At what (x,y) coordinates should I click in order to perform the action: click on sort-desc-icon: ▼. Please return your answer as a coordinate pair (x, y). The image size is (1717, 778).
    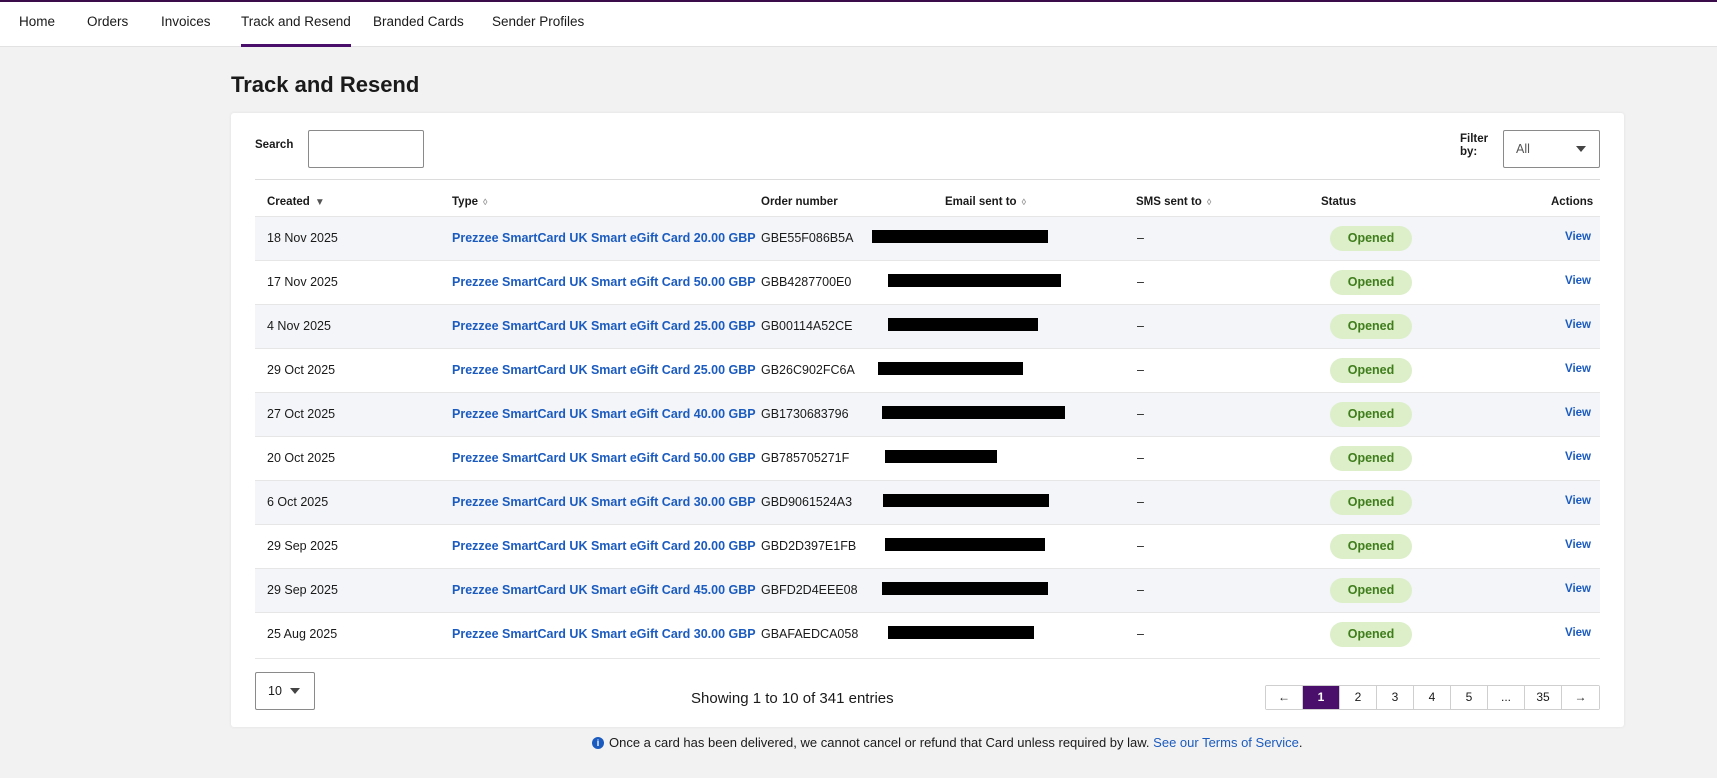
    Looking at the image, I should click on (319, 202).